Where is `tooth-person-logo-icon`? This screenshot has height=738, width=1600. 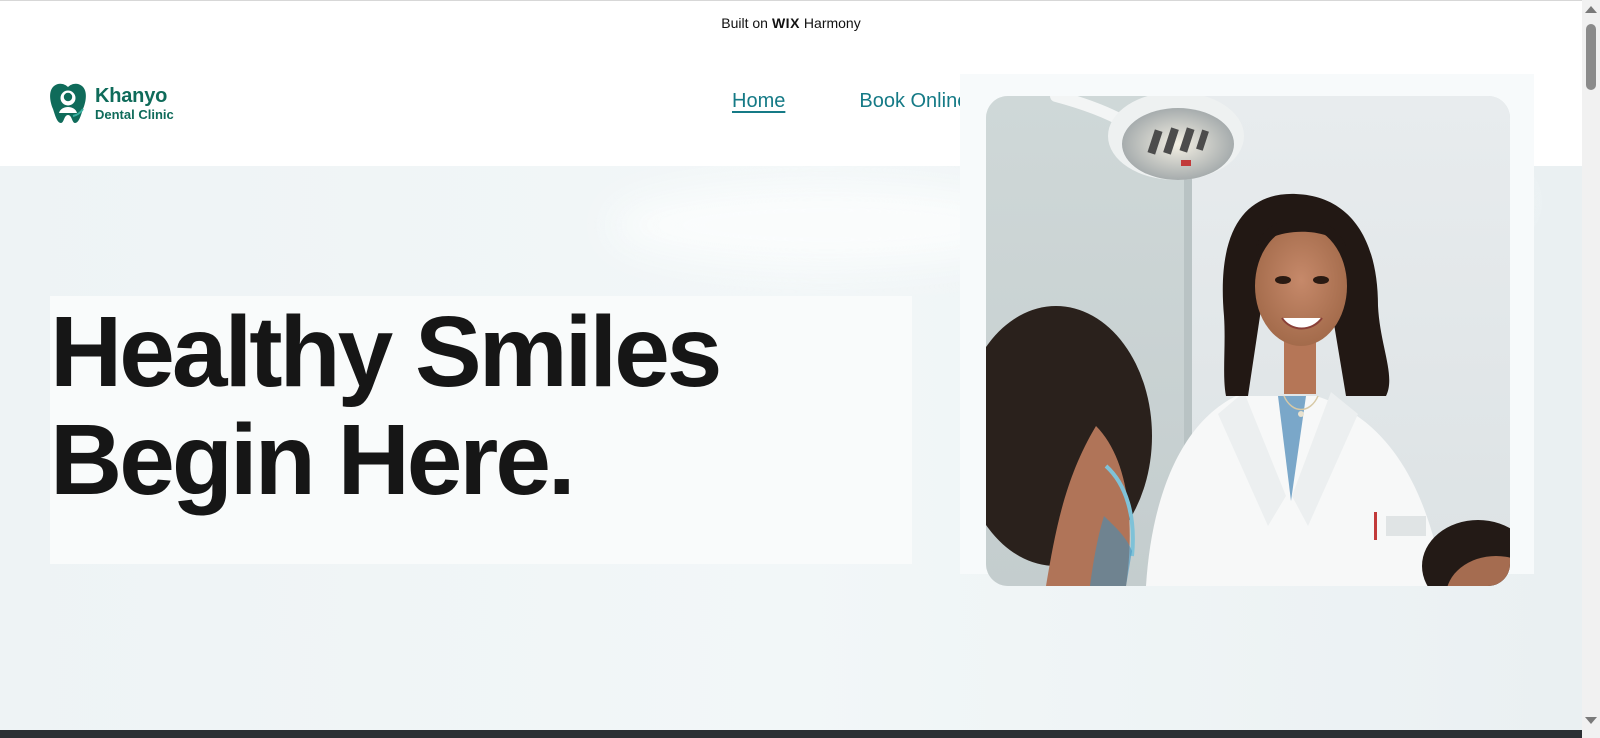
tooth-person-logo-icon is located at coordinates (68, 103).